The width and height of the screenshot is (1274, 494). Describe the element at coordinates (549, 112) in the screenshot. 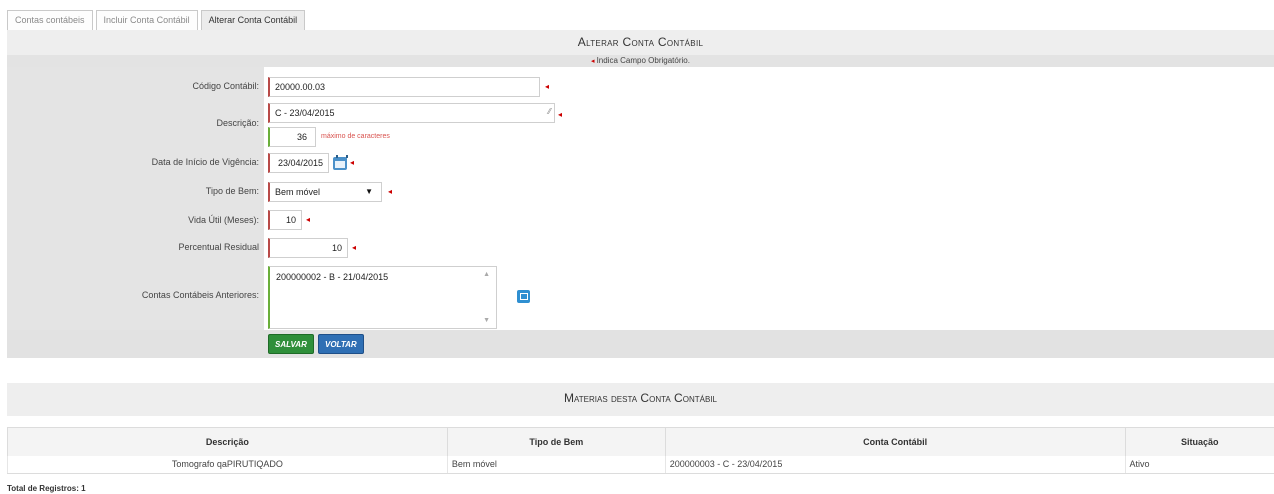

I see `resize-grip-icon: ⁄⁄` at that location.